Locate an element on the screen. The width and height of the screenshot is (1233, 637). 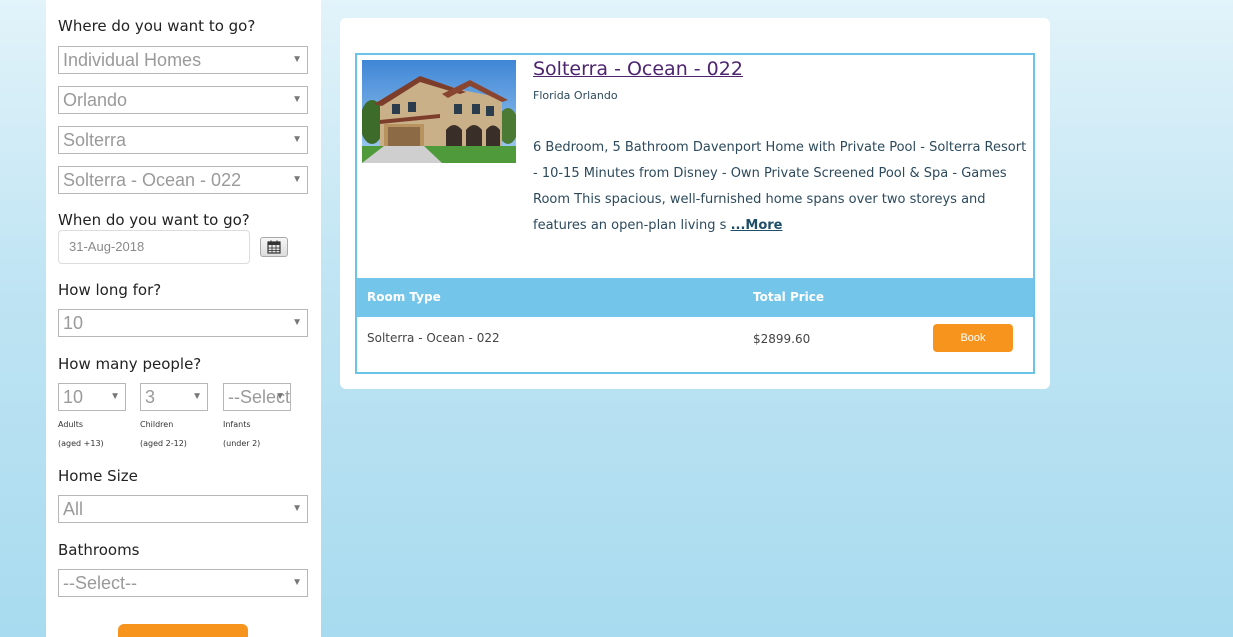
bathrooms-select: --Select-- ▼ is located at coordinates (183, 583).